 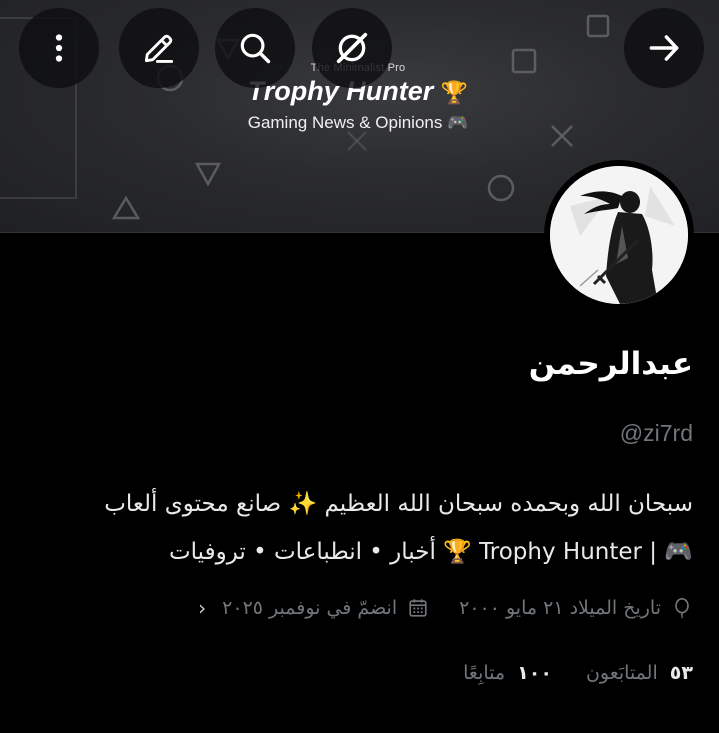 I want to click on birthdate-item: تاريخ الميلاد ٢١ مايو ٢٠٠٠, so click(x=576, y=608).